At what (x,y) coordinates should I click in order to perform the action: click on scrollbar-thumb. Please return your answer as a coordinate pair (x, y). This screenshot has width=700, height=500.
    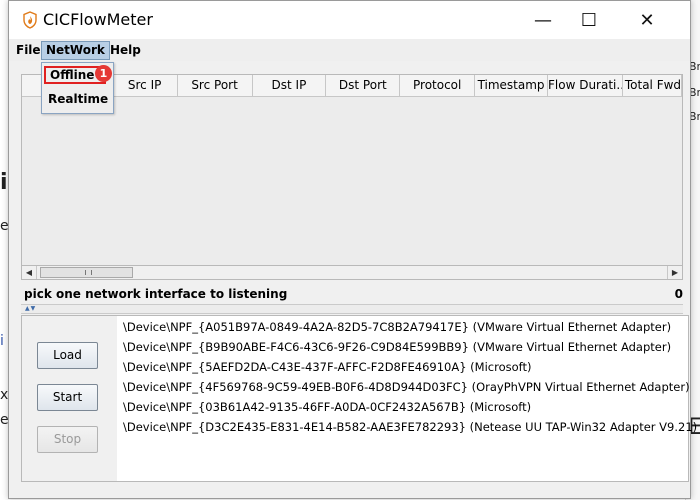
    Looking at the image, I should click on (86, 272).